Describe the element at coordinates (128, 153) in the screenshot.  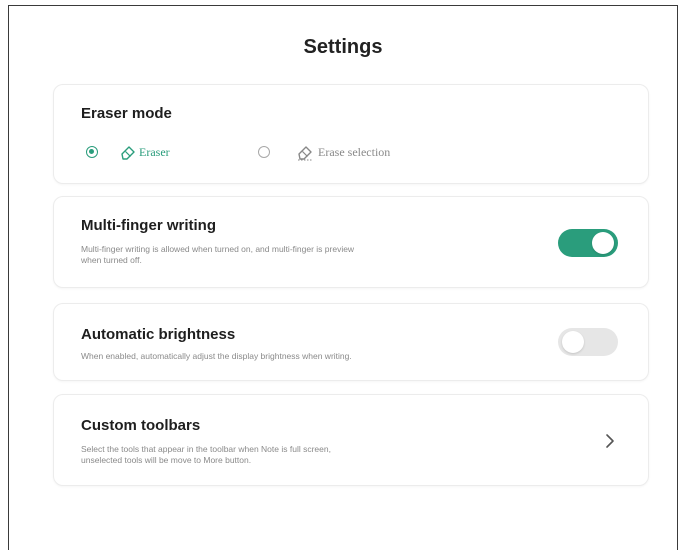
I see `eraser-icon` at that location.